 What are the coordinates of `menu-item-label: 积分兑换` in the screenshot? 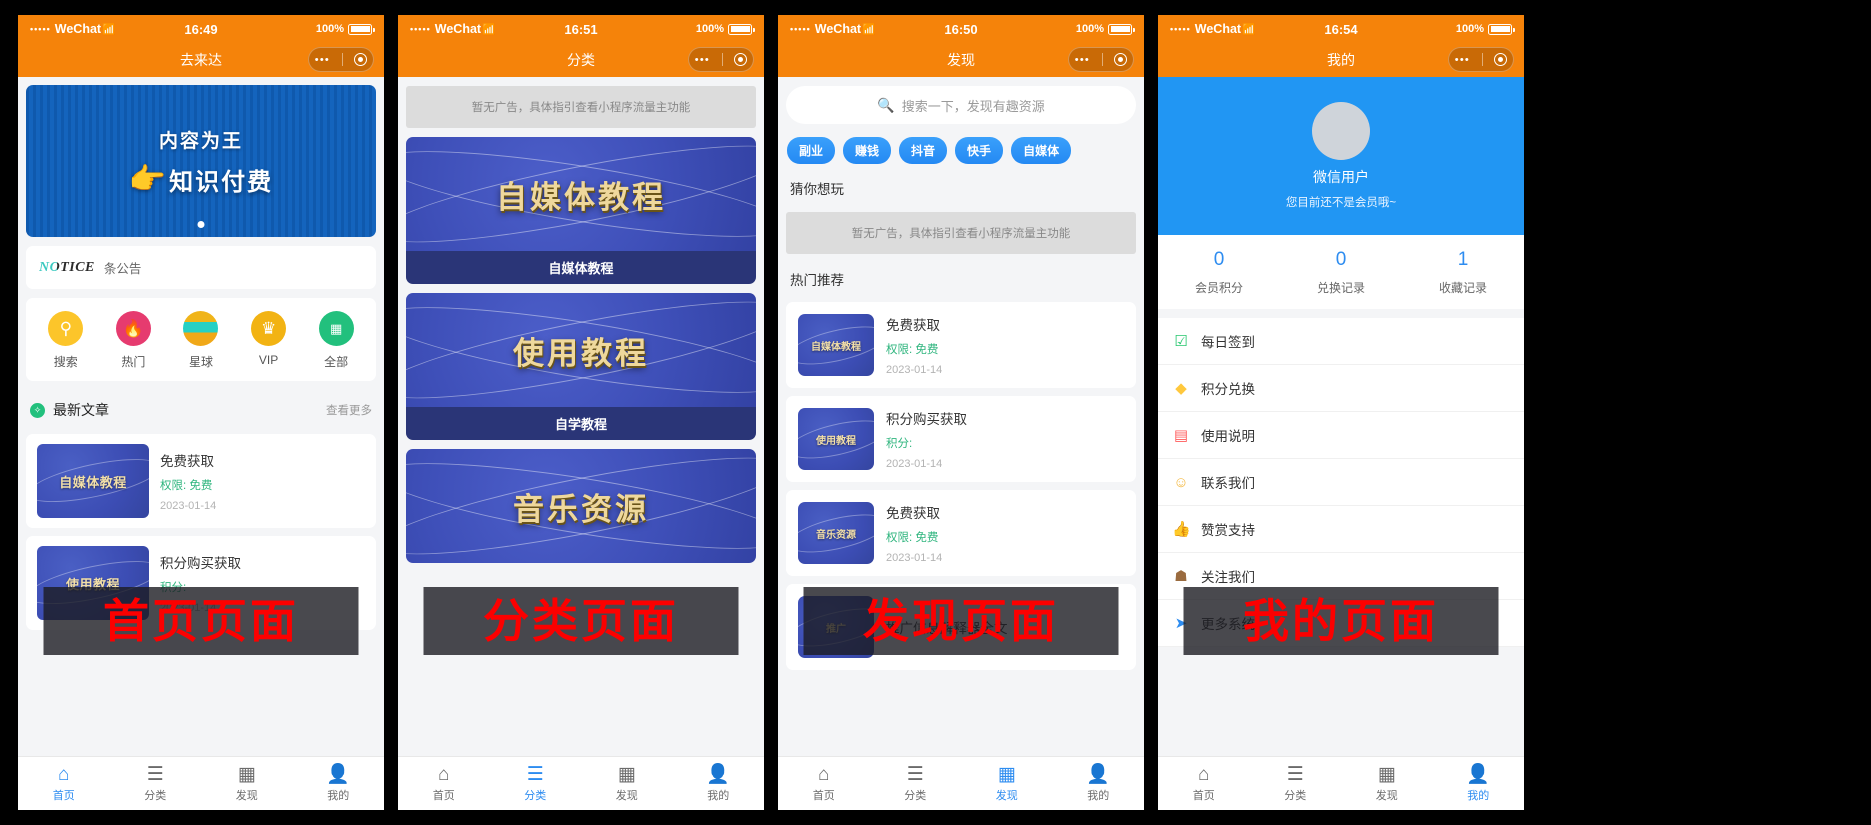 It's located at (1228, 389).